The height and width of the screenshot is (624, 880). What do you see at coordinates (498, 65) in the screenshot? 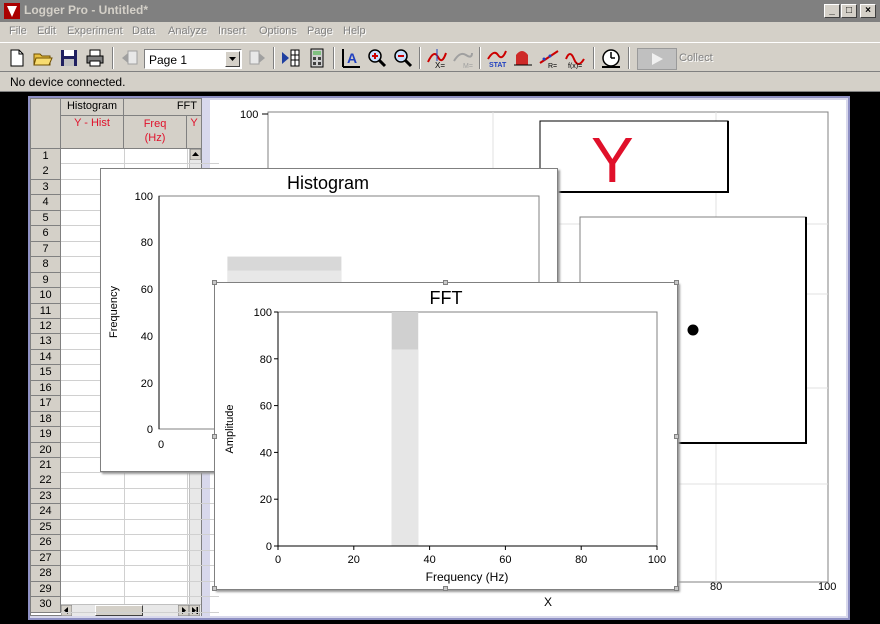
I see `svg-text: STAT` at bounding box center [498, 65].